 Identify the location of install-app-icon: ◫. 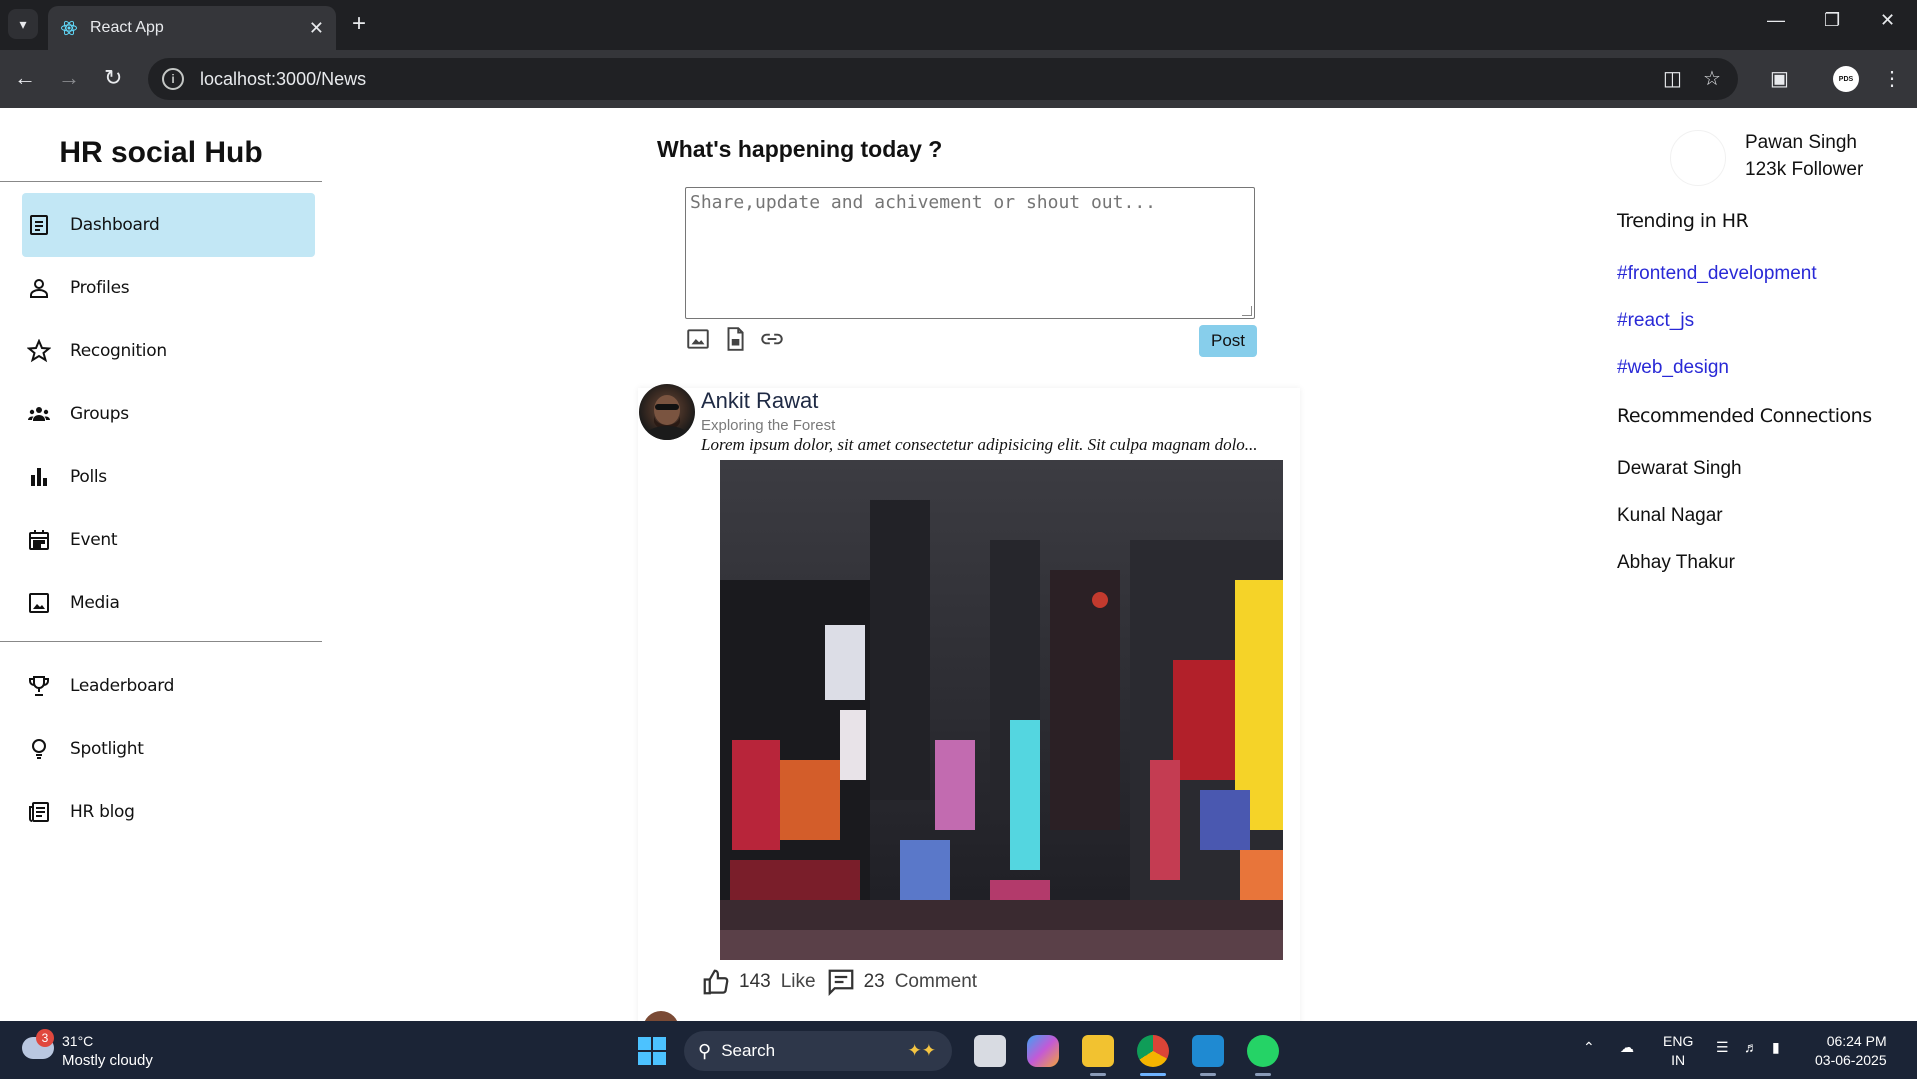
(1672, 79).